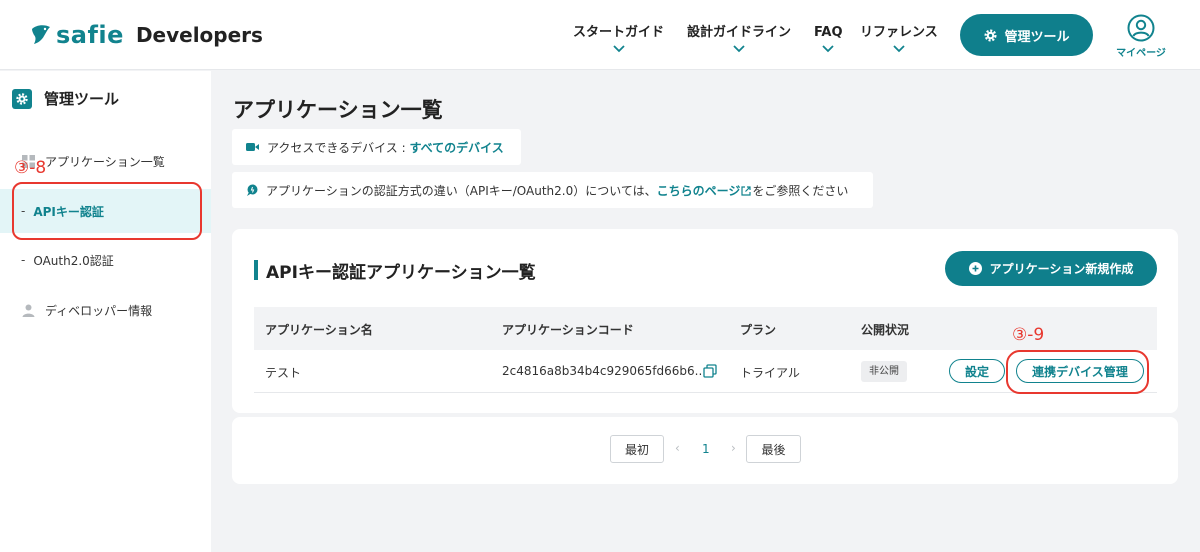 Image resolution: width=1200 pixels, height=552 pixels. What do you see at coordinates (1028, 335) in the screenshot?
I see `annotation-label: ③-9` at bounding box center [1028, 335].